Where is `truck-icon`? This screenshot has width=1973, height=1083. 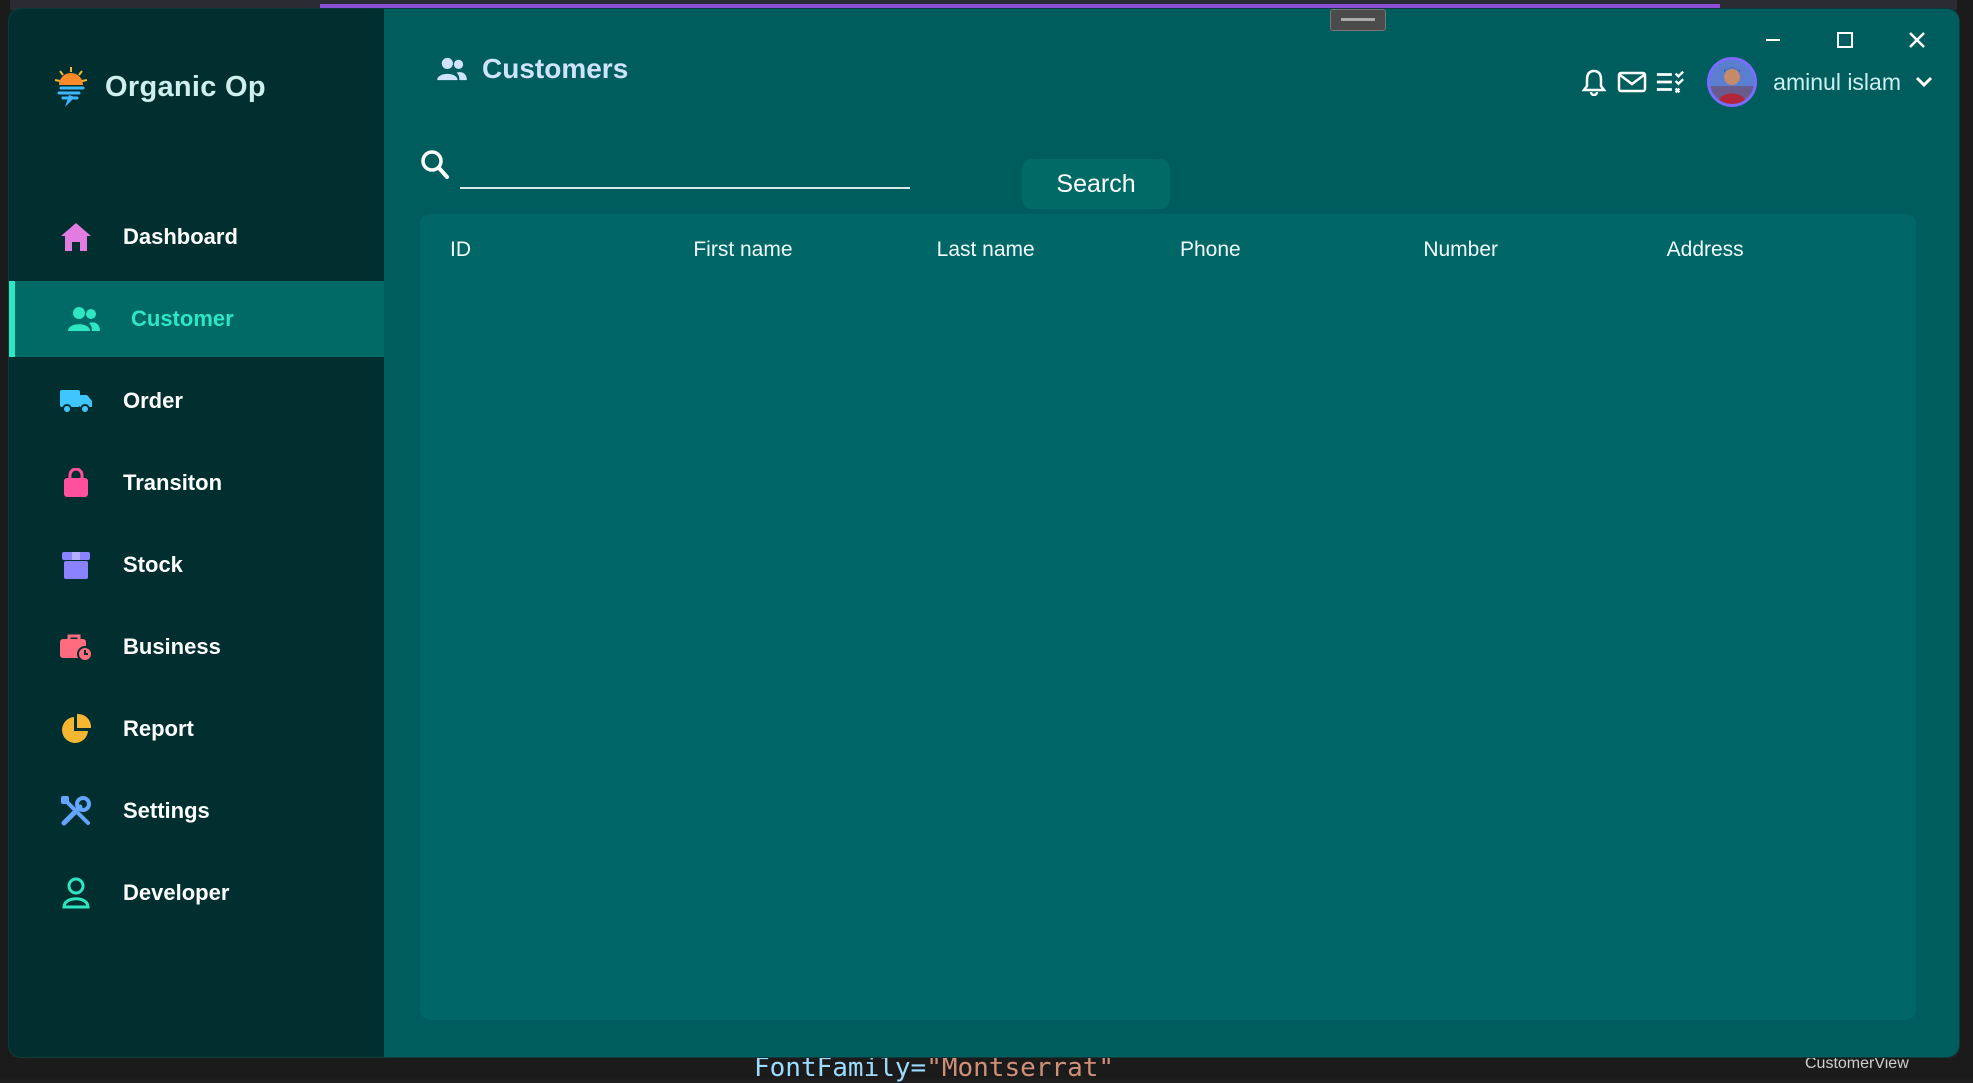
truck-icon is located at coordinates (76, 401).